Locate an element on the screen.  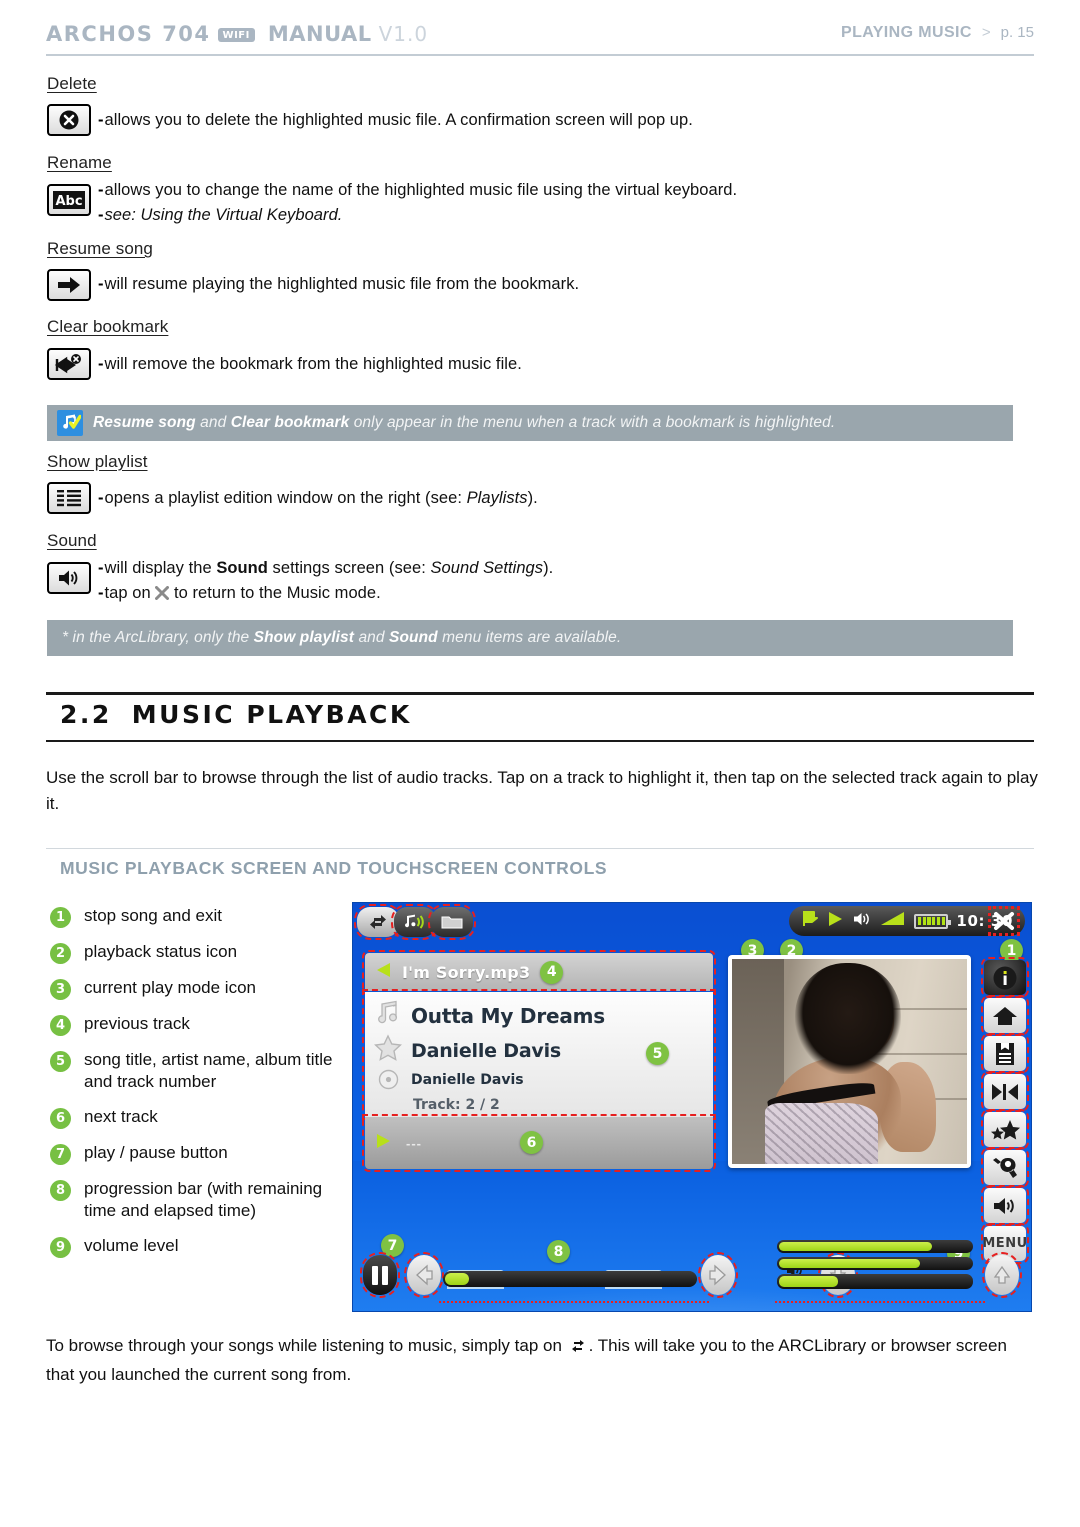
device-status-bar: 10: 30 is located at coordinates (907, 921).